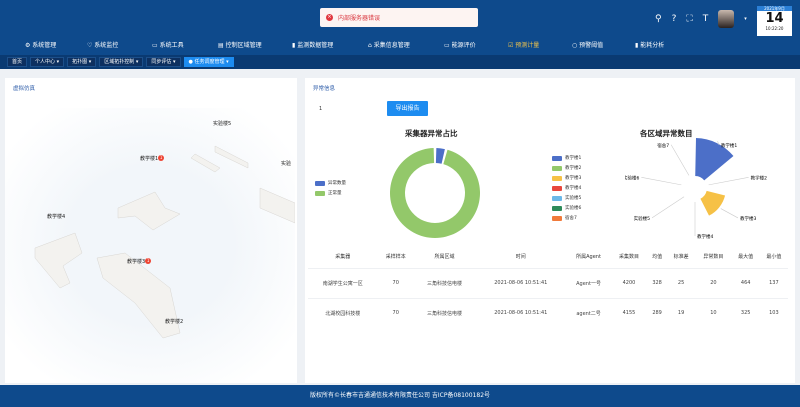 The width and height of the screenshot is (800, 407). What do you see at coordinates (663, 145) in the screenshot?
I see `rose-label: 宿舍7` at bounding box center [663, 145].